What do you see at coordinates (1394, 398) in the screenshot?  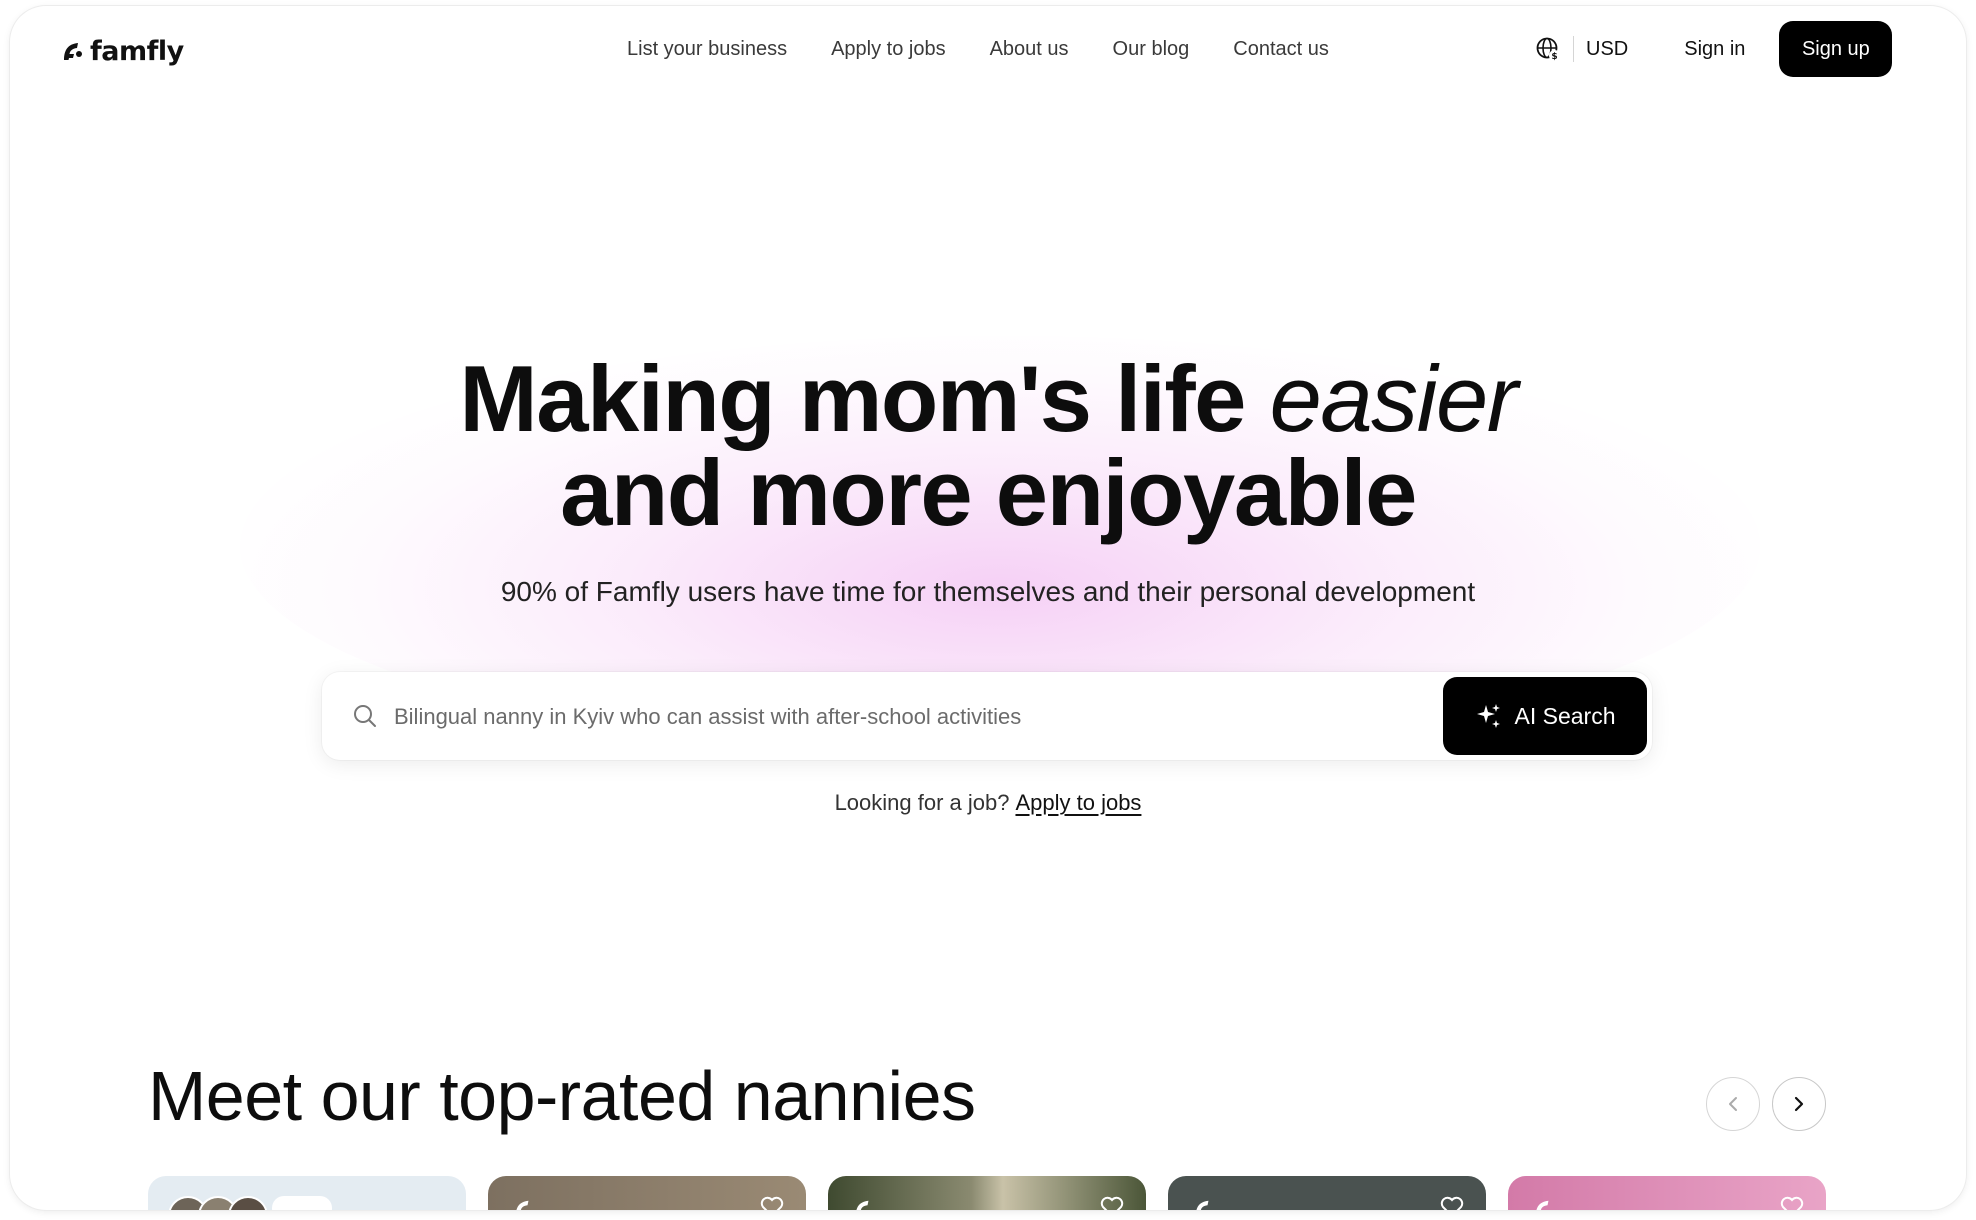 I see `hero-title-italic: easier` at bounding box center [1394, 398].